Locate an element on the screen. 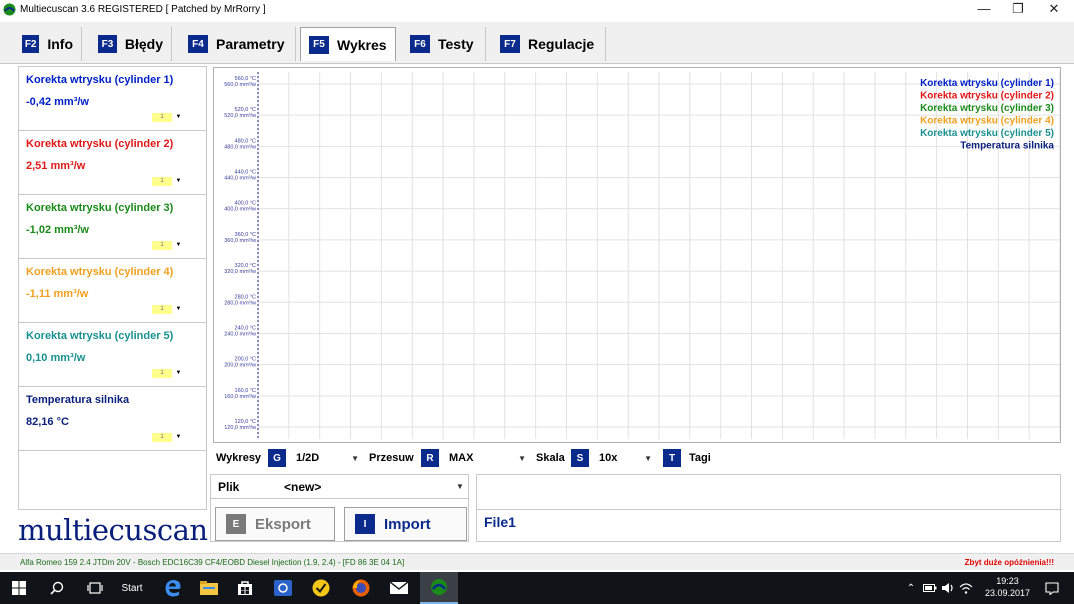 The height and width of the screenshot is (604, 1074). volume-icon is located at coordinates (948, 588).